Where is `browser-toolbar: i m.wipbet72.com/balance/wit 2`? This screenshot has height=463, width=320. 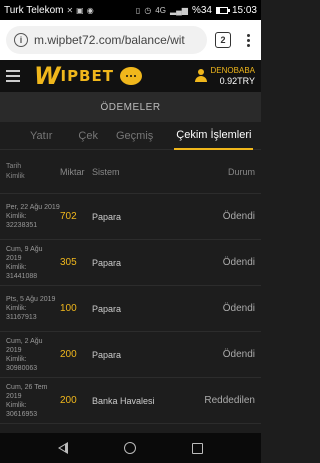 browser-toolbar: i m.wipbet72.com/balance/wit 2 is located at coordinates (130, 40).